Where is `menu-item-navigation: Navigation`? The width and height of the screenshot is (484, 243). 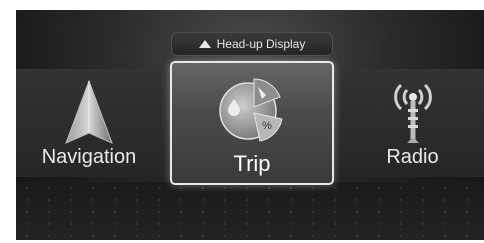 menu-item-navigation: Navigation is located at coordinates (89, 123).